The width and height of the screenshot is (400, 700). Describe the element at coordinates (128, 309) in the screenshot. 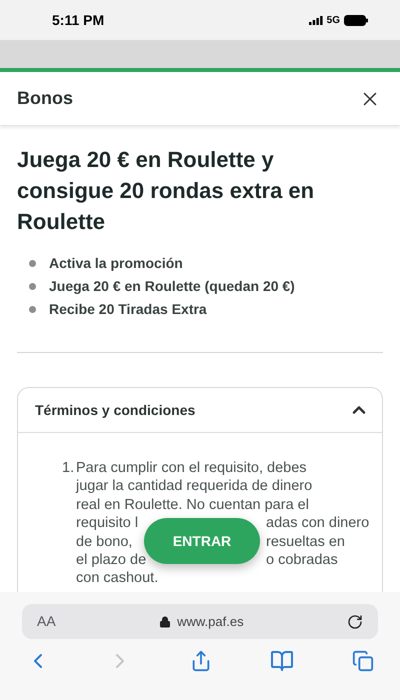

I see `promo-step: Recibe 20 Tiradas Extra` at that location.